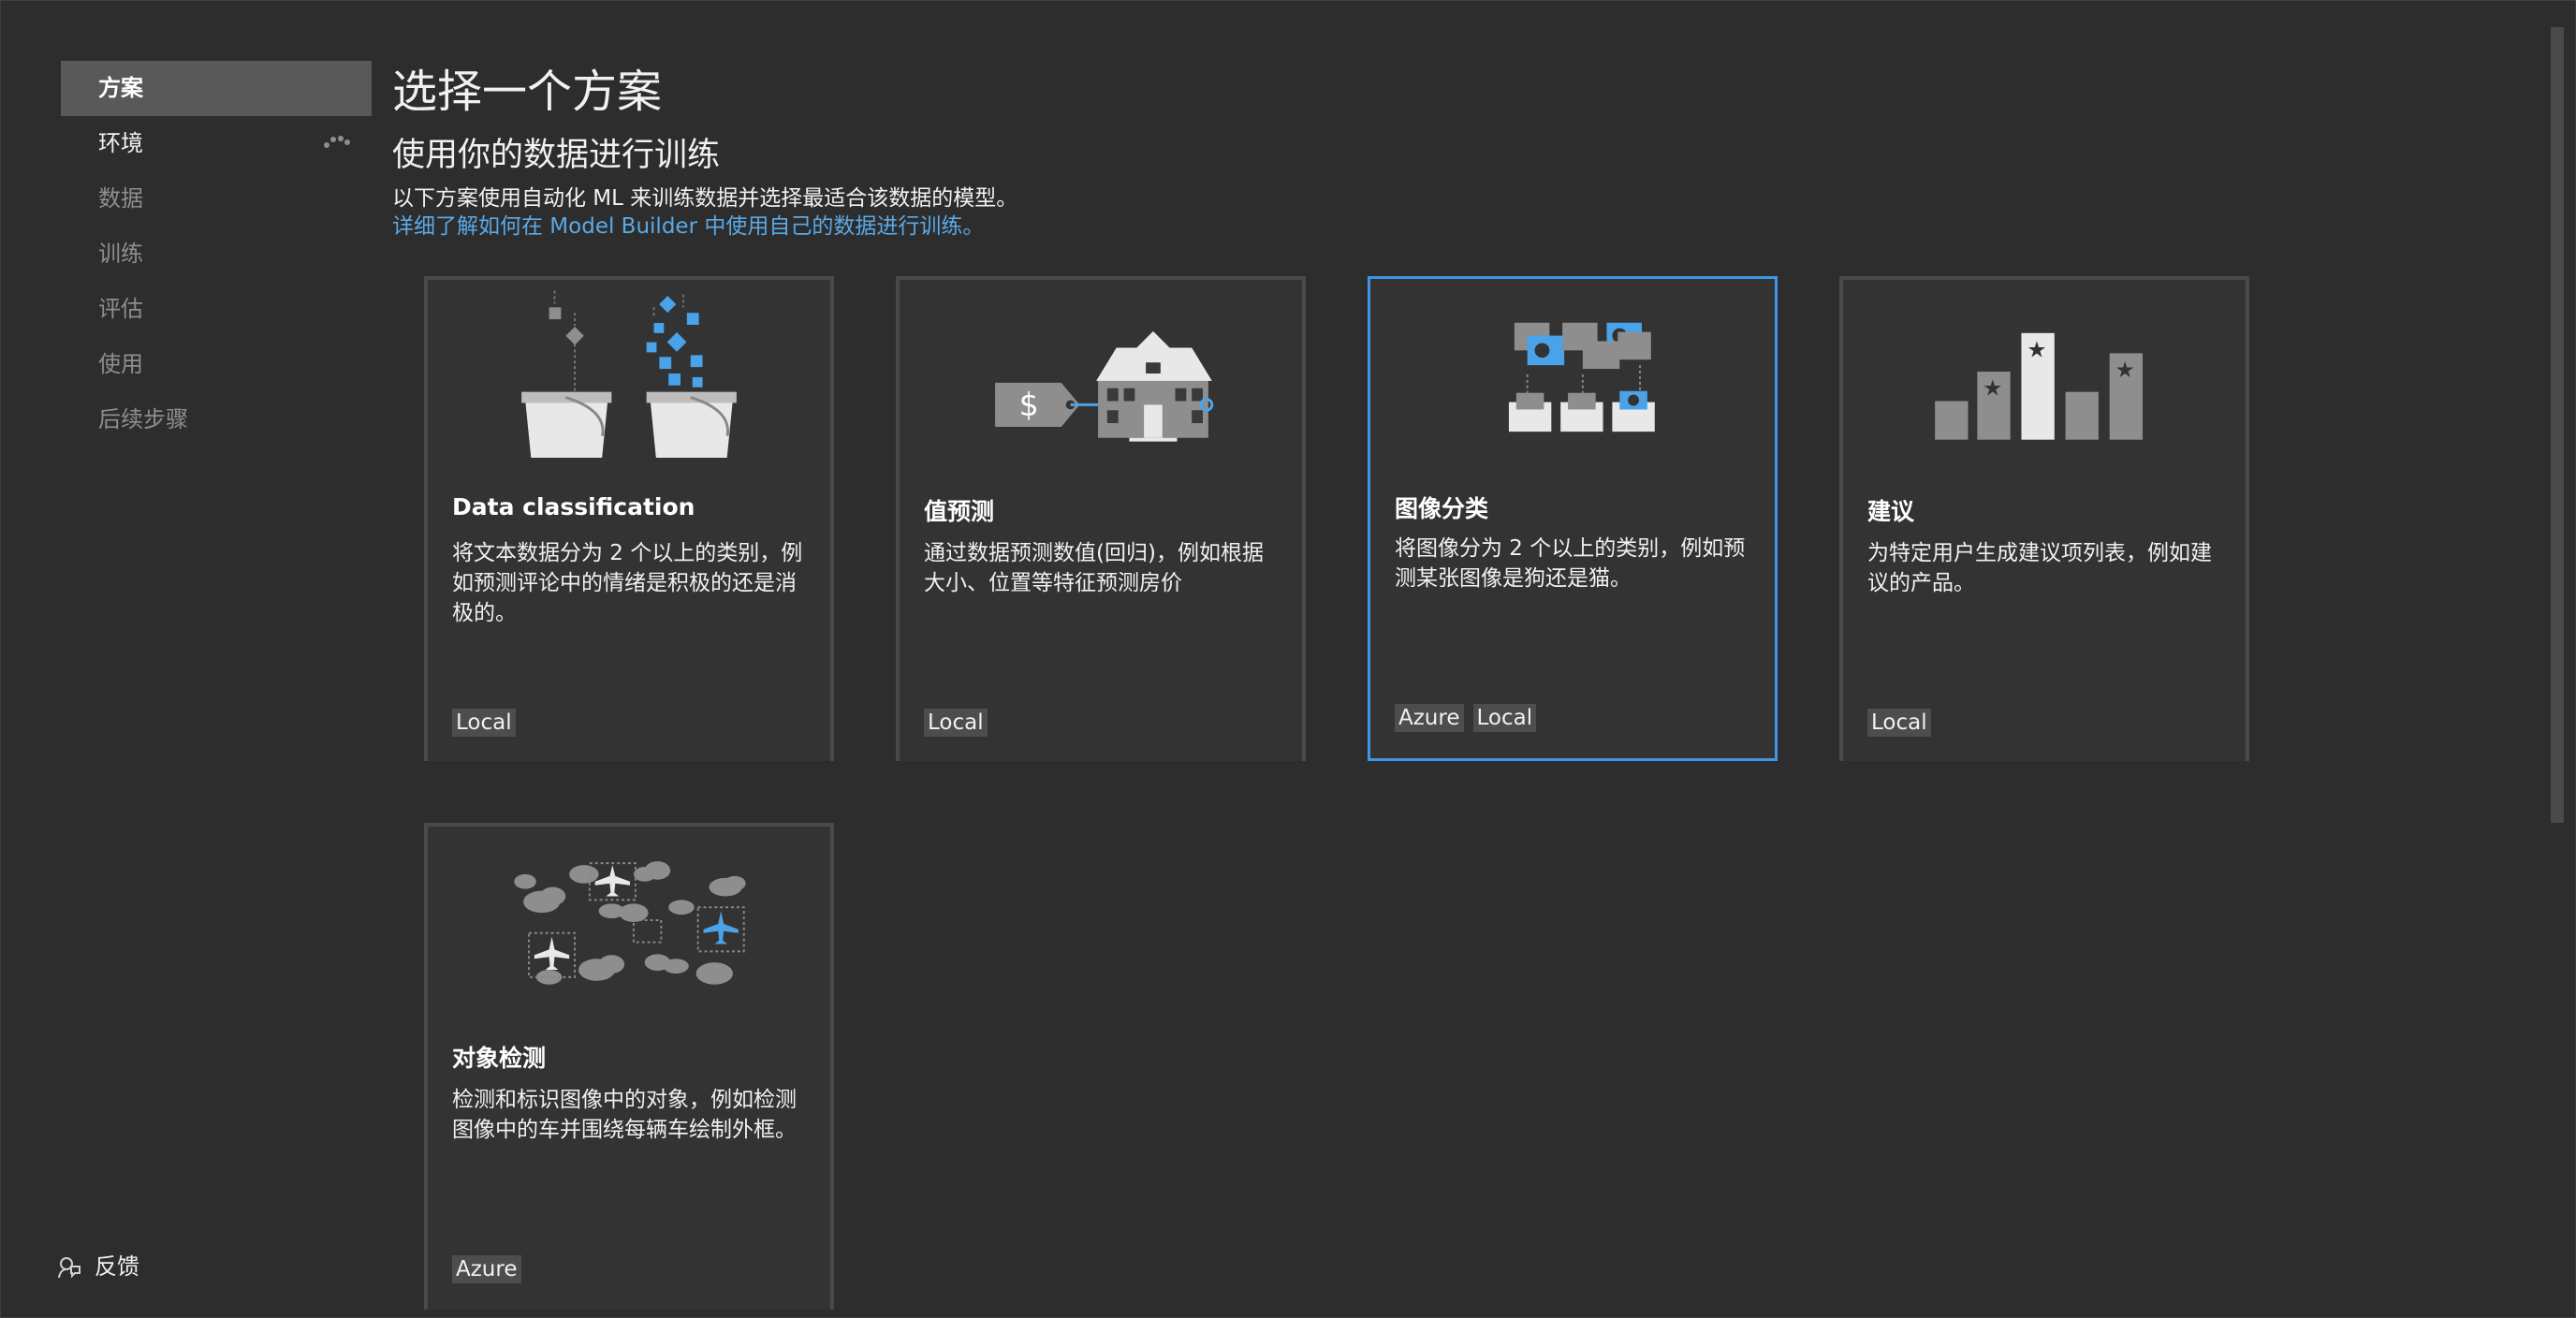 This screenshot has width=2576, height=1318. I want to click on sidebar-item-label: 环境, so click(120, 143).